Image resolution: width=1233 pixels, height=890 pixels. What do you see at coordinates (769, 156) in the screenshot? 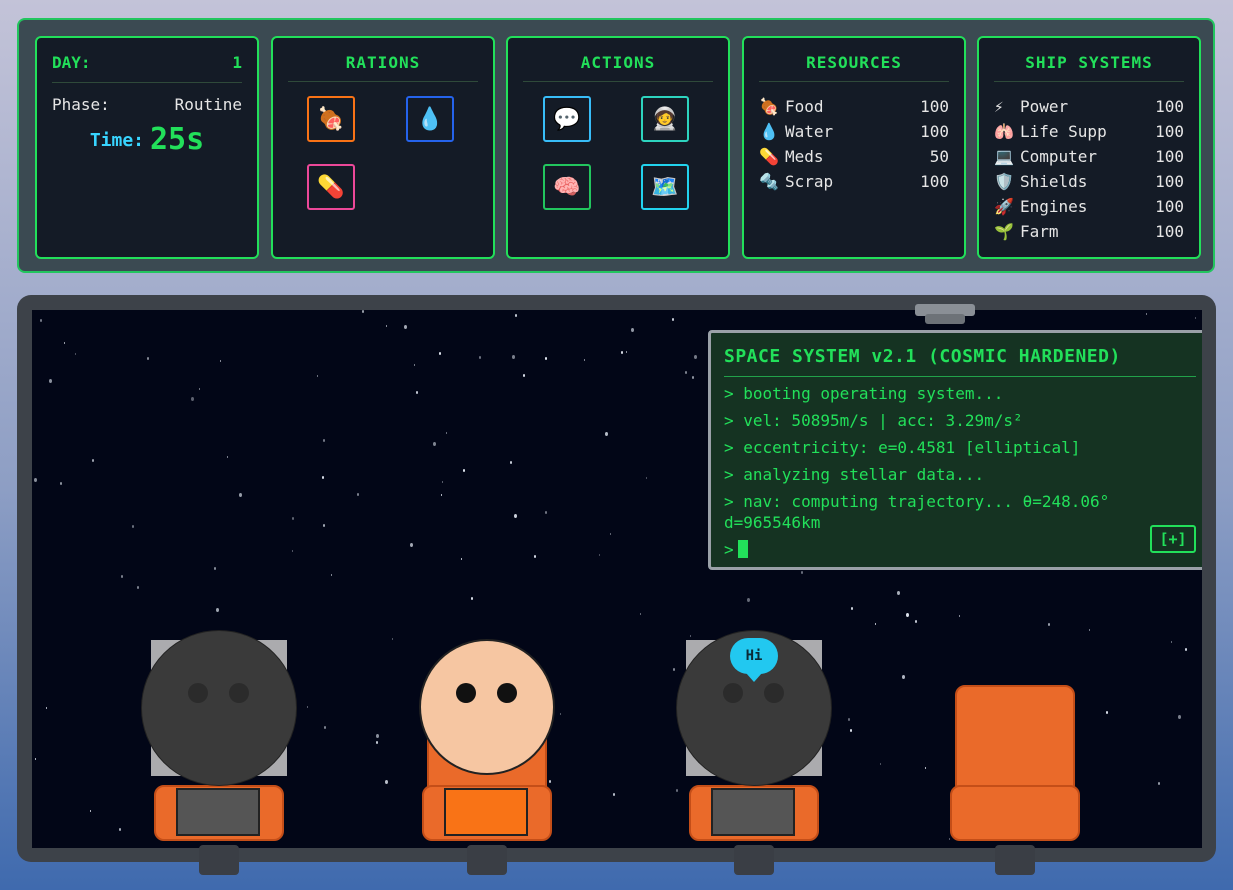
I see `meds-icon: 💊` at bounding box center [769, 156].